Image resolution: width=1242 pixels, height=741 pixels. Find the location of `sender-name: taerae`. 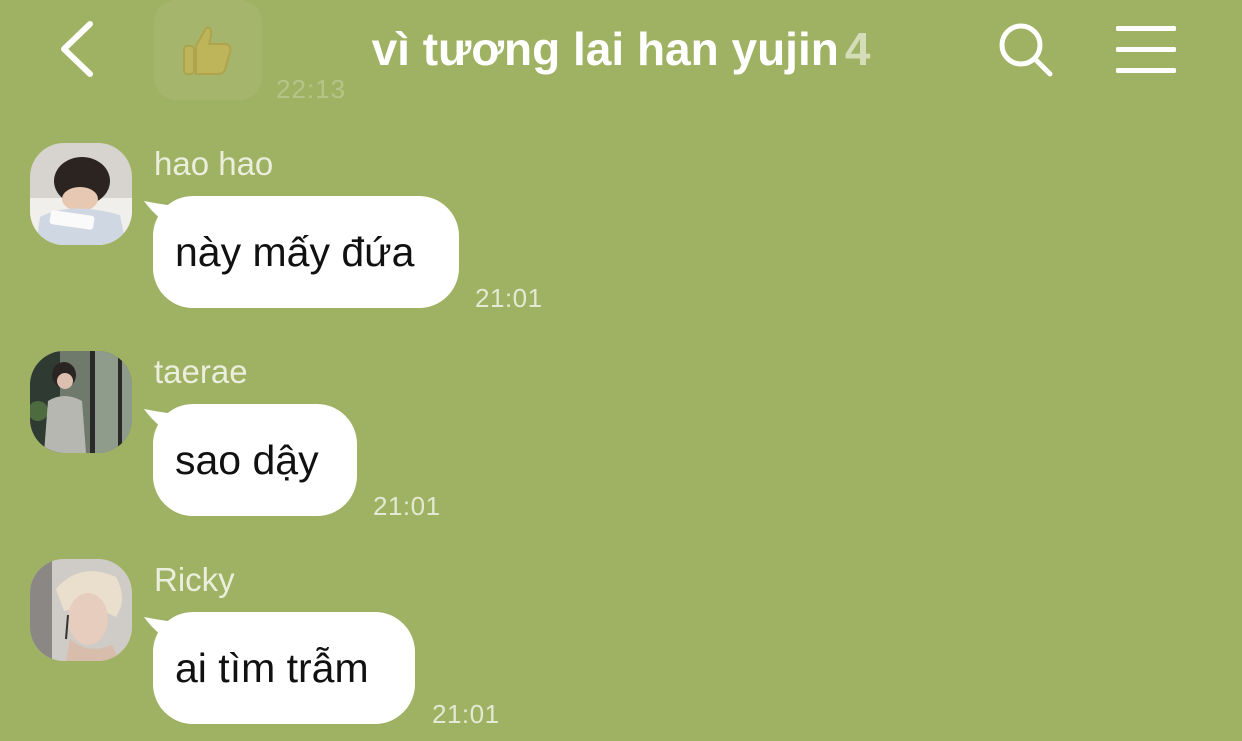

sender-name: taerae is located at coordinates (201, 371).